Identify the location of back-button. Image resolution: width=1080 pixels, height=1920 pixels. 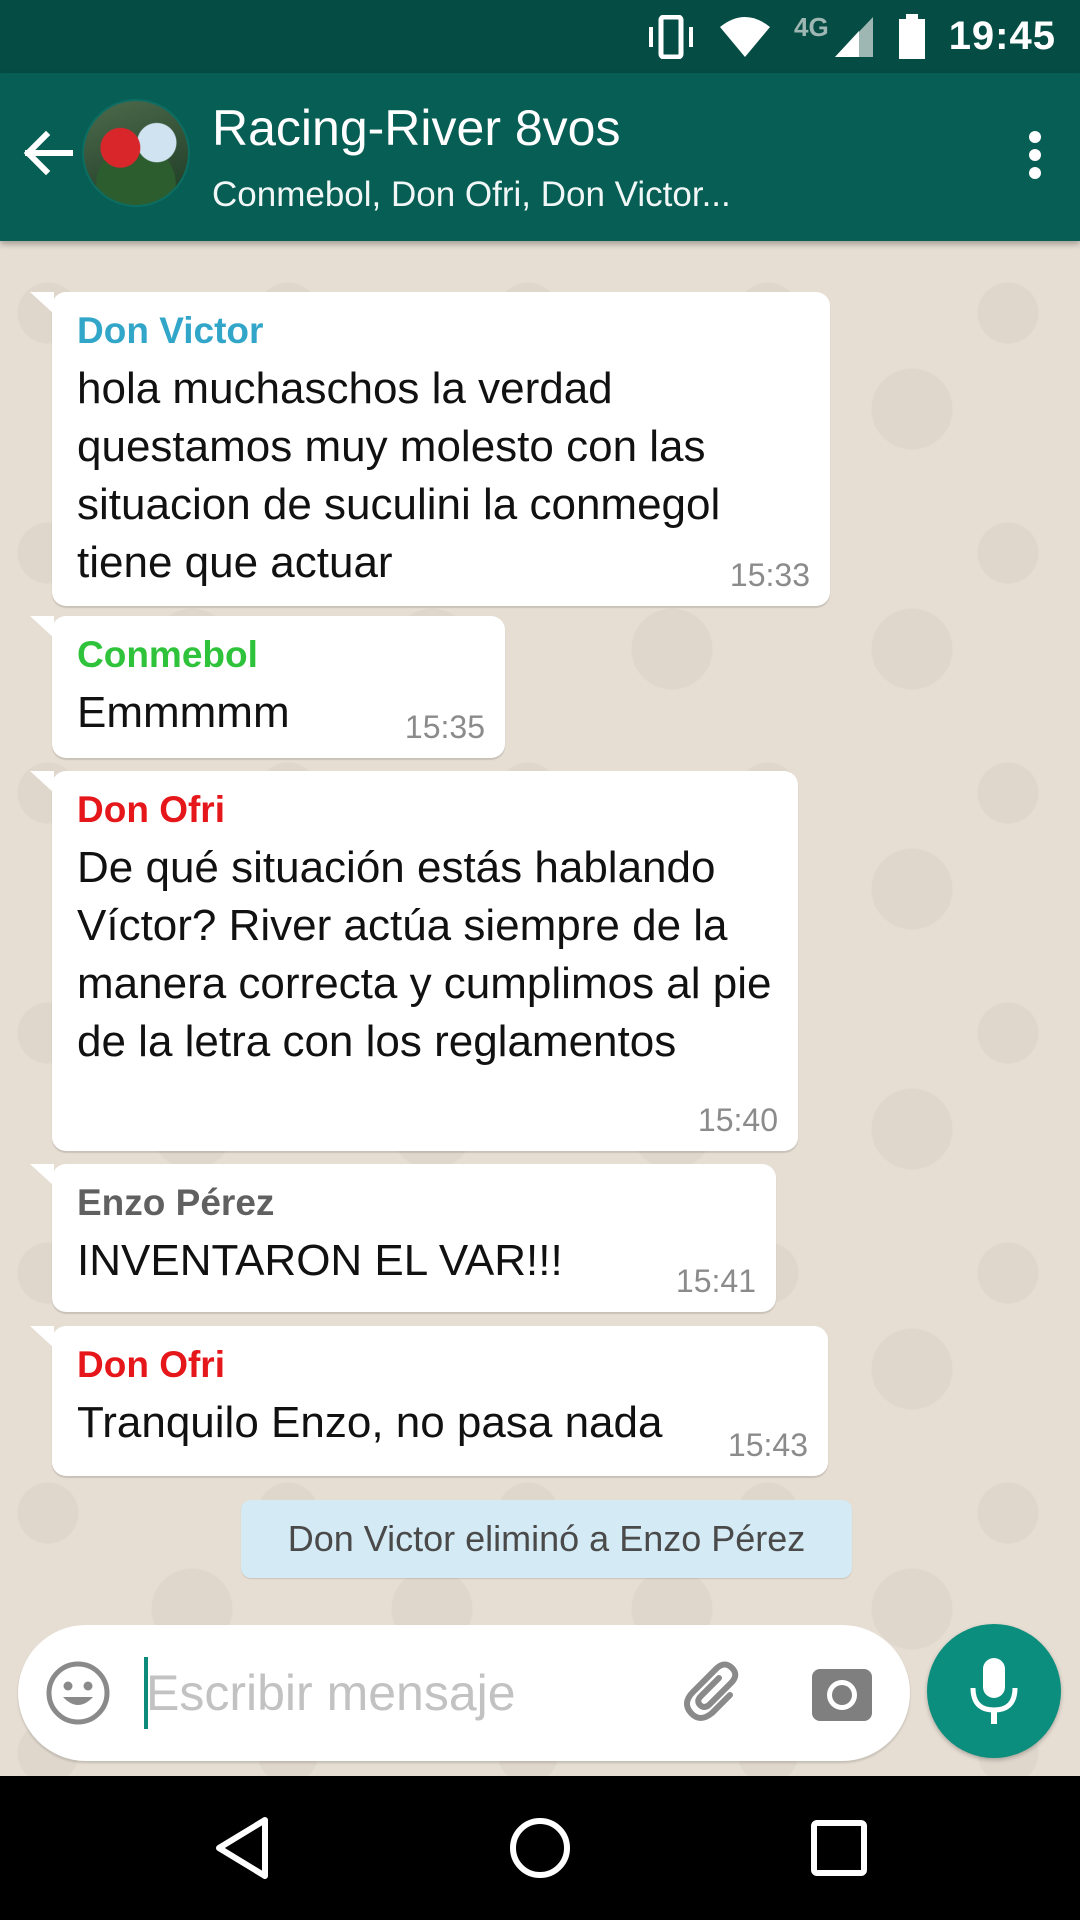
(48, 153).